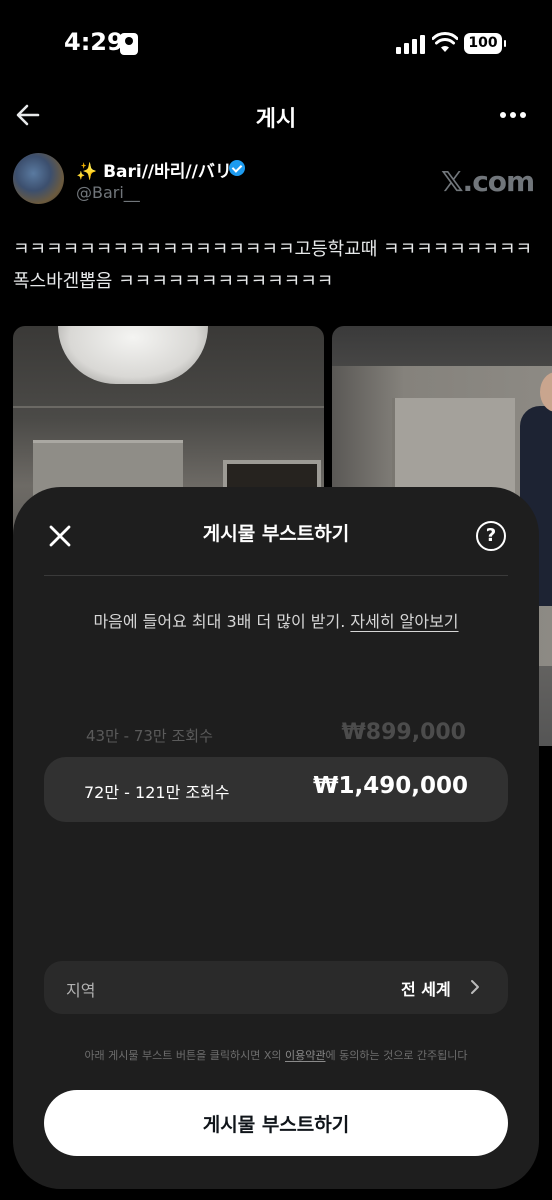 Image resolution: width=552 pixels, height=1200 pixels. I want to click on status-time: 4:29, so click(94, 42).